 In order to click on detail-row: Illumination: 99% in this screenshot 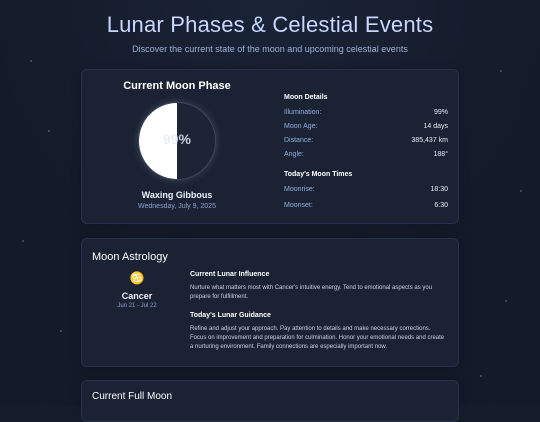, I will do `click(366, 116)`.